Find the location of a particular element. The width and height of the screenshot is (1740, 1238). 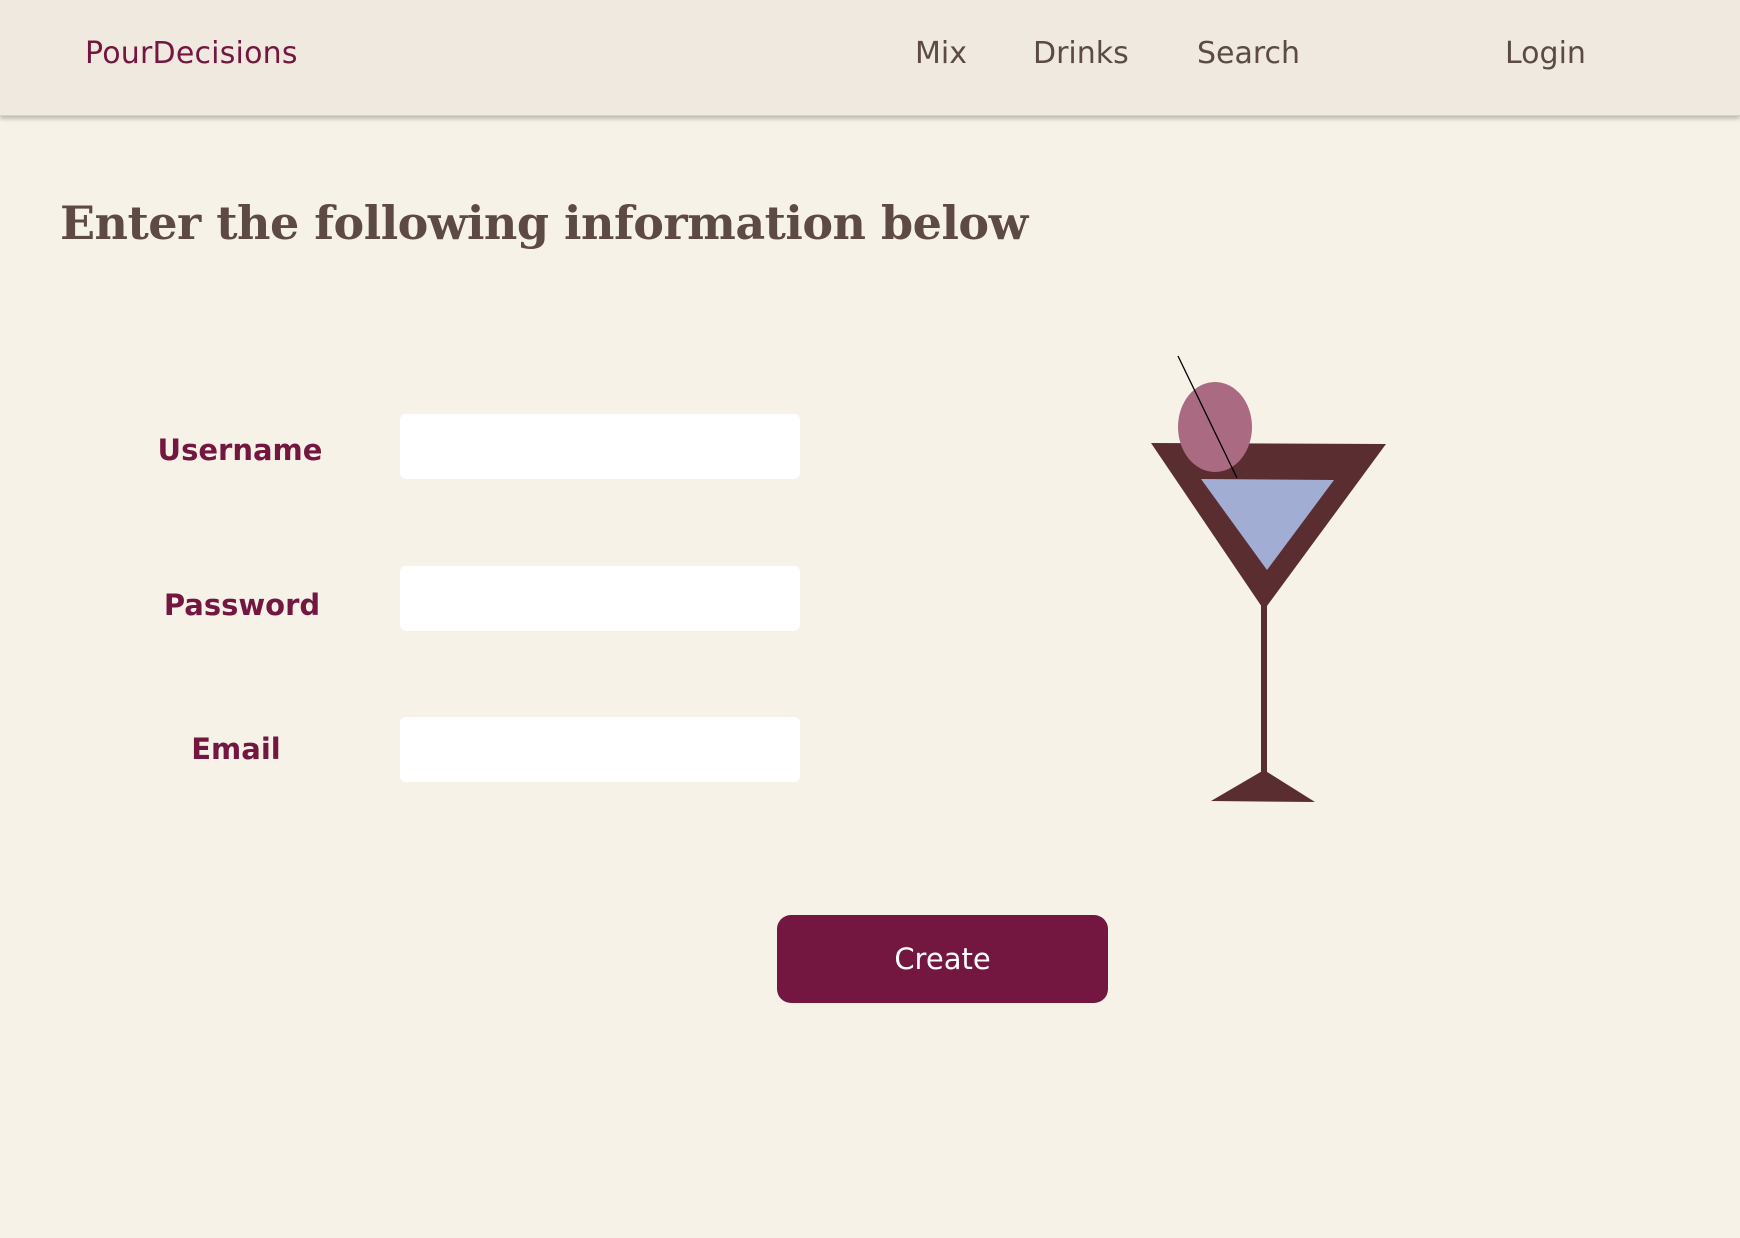

create-button: Create is located at coordinates (942, 959).